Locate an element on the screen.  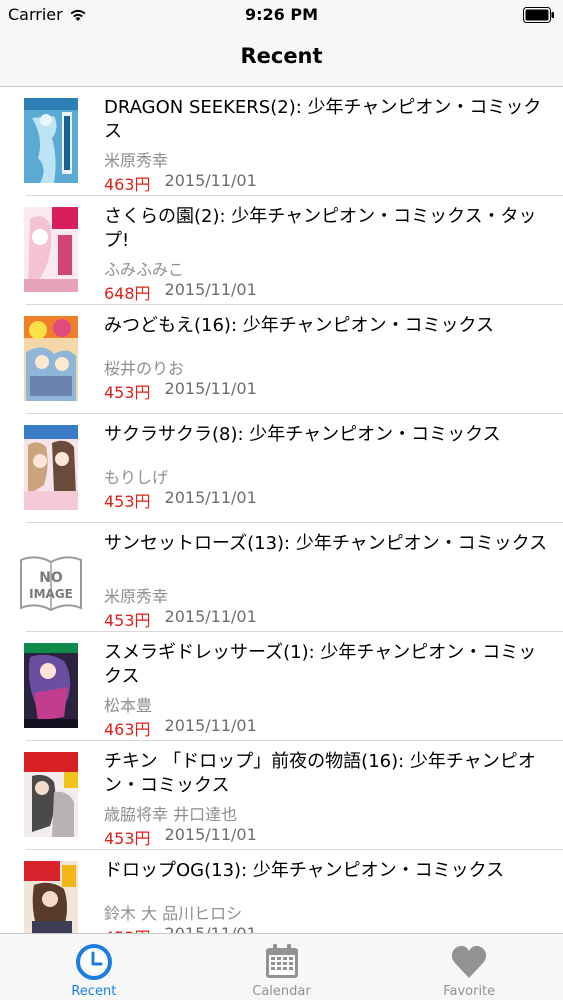
tab-calendar: Calendar is located at coordinates (282, 967).